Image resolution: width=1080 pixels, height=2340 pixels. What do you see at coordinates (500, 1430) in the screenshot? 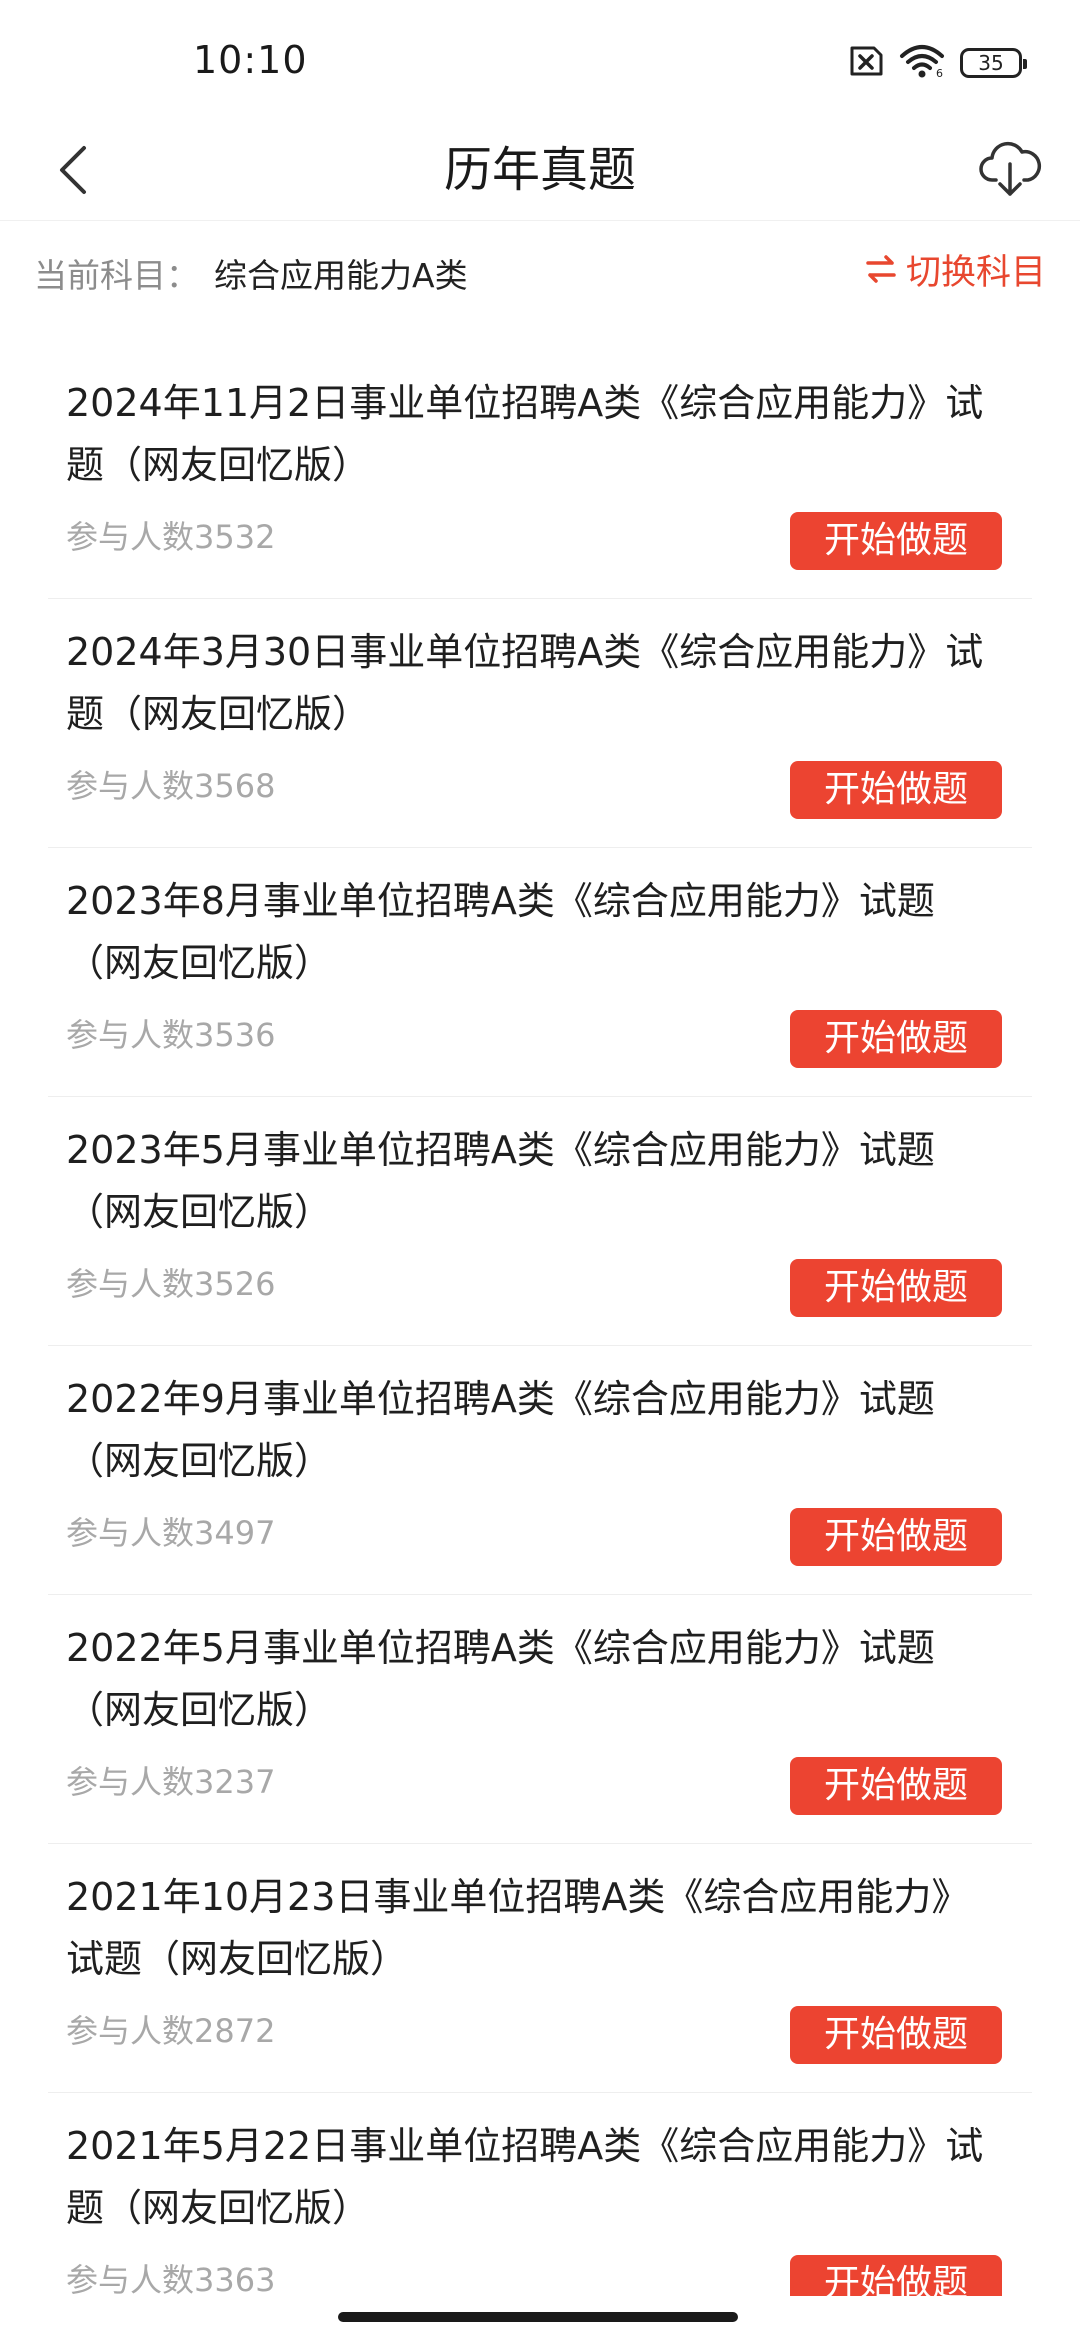
I see `exam-title: 2022年9月事业单位招聘A类《综合应用能力》试题（网友回忆版）` at bounding box center [500, 1430].